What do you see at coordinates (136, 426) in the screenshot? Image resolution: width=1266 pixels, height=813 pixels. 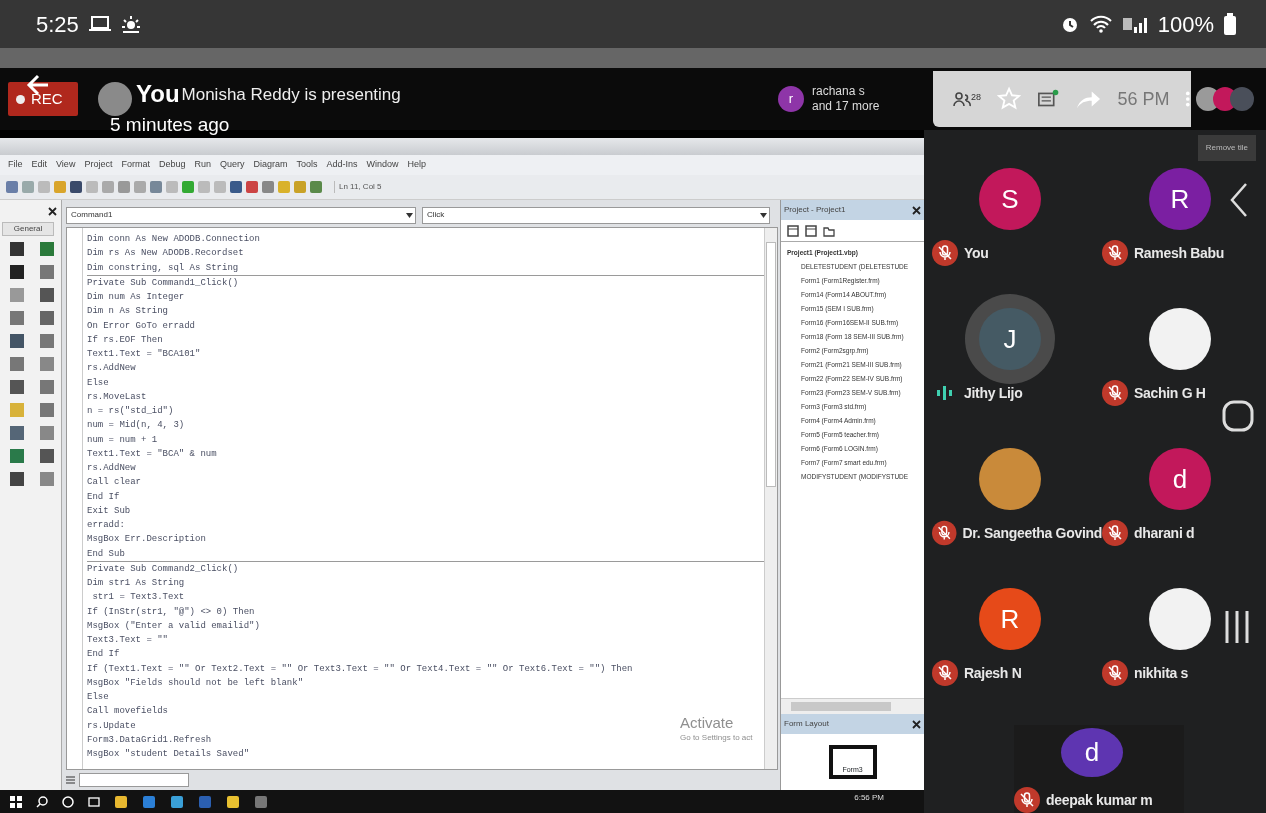 I see `code-line: num = Mid(n, 4, 3)` at bounding box center [136, 426].